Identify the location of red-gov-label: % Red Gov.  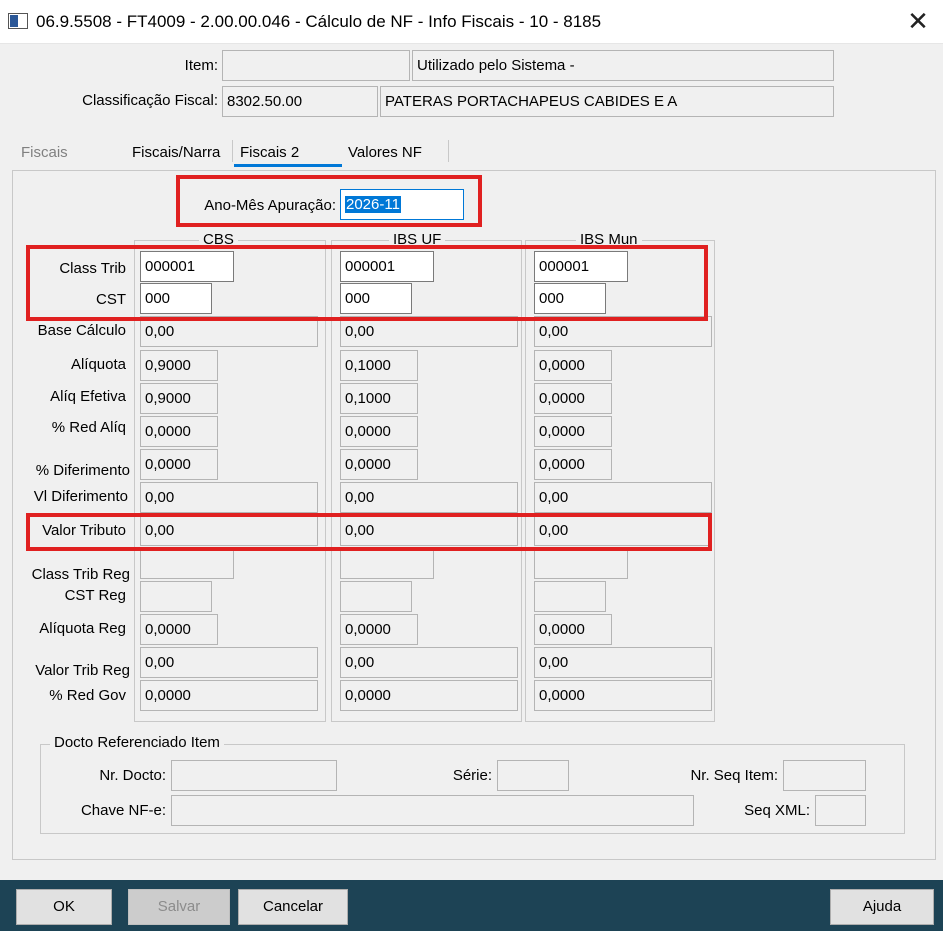
(87, 695).